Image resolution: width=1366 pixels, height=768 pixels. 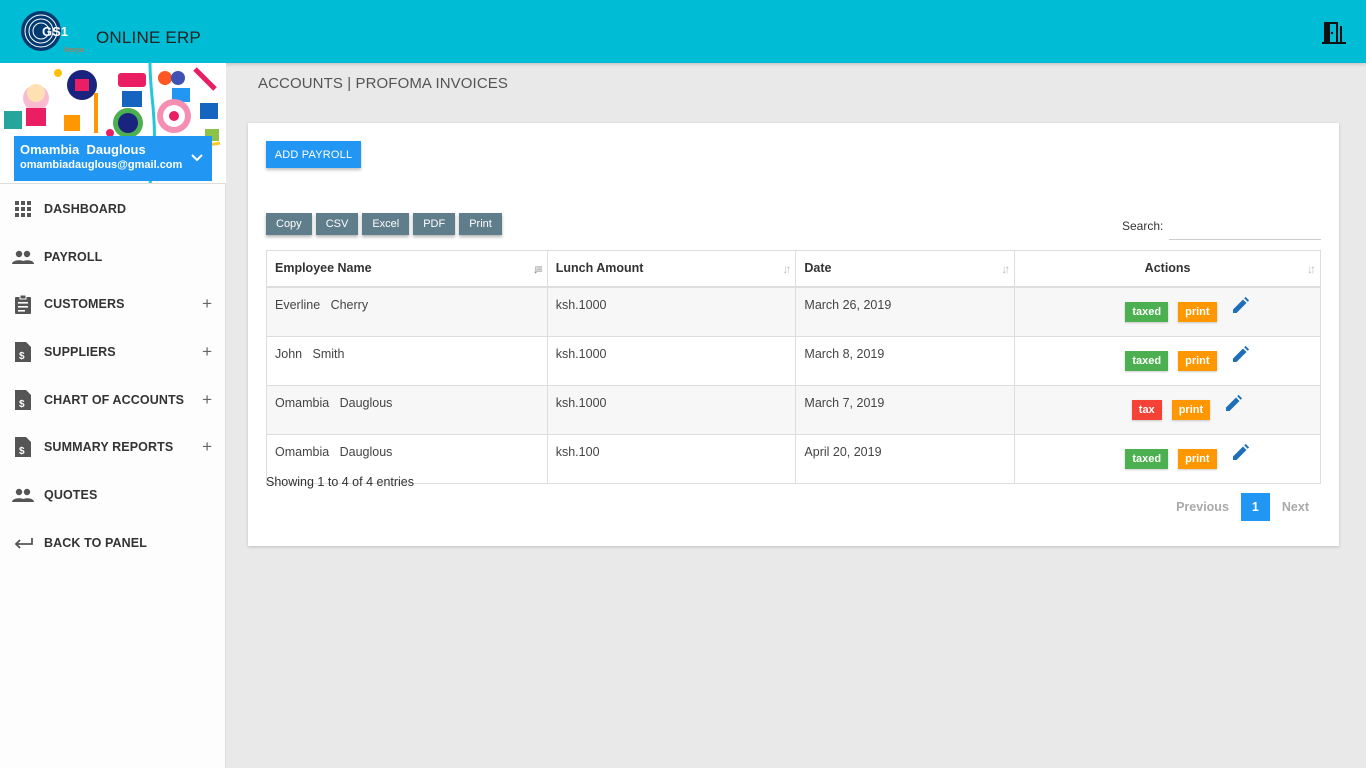 I want to click on column-header-lunch-amount: Lunch Amount ↓↑, so click(x=671, y=269).